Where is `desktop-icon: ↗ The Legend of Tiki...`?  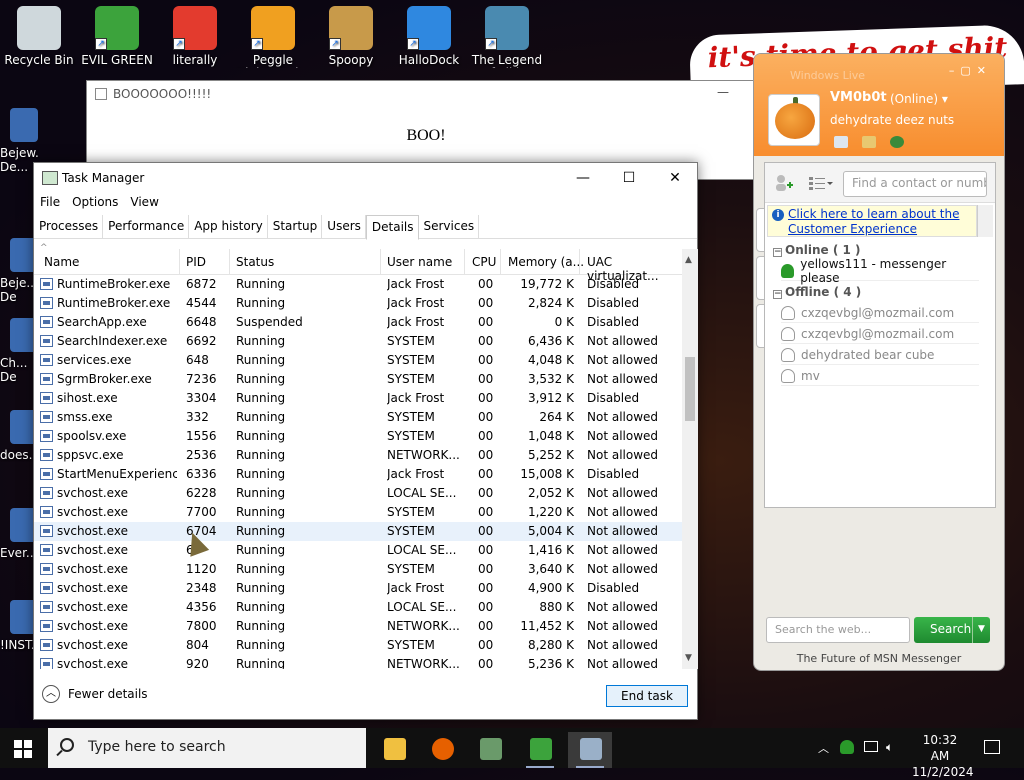 desktop-icon: ↗ The Legend of Tiki... is located at coordinates (507, 34).